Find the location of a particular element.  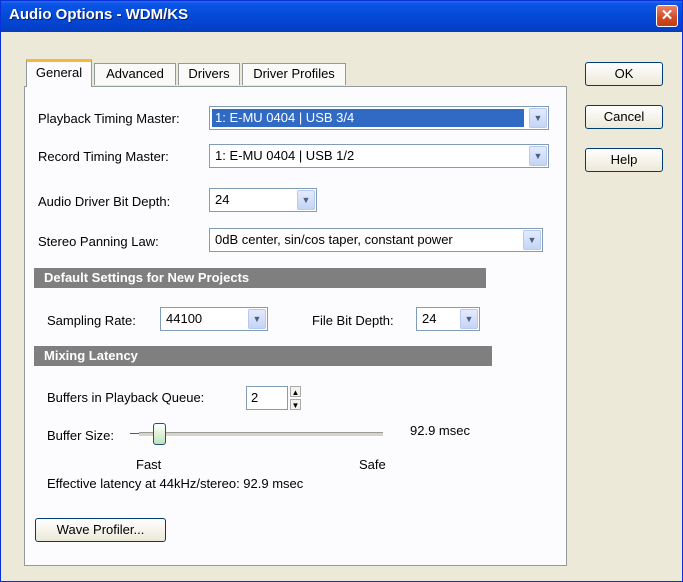

sampling-rate-select: 44100 ▼ is located at coordinates (214, 319).